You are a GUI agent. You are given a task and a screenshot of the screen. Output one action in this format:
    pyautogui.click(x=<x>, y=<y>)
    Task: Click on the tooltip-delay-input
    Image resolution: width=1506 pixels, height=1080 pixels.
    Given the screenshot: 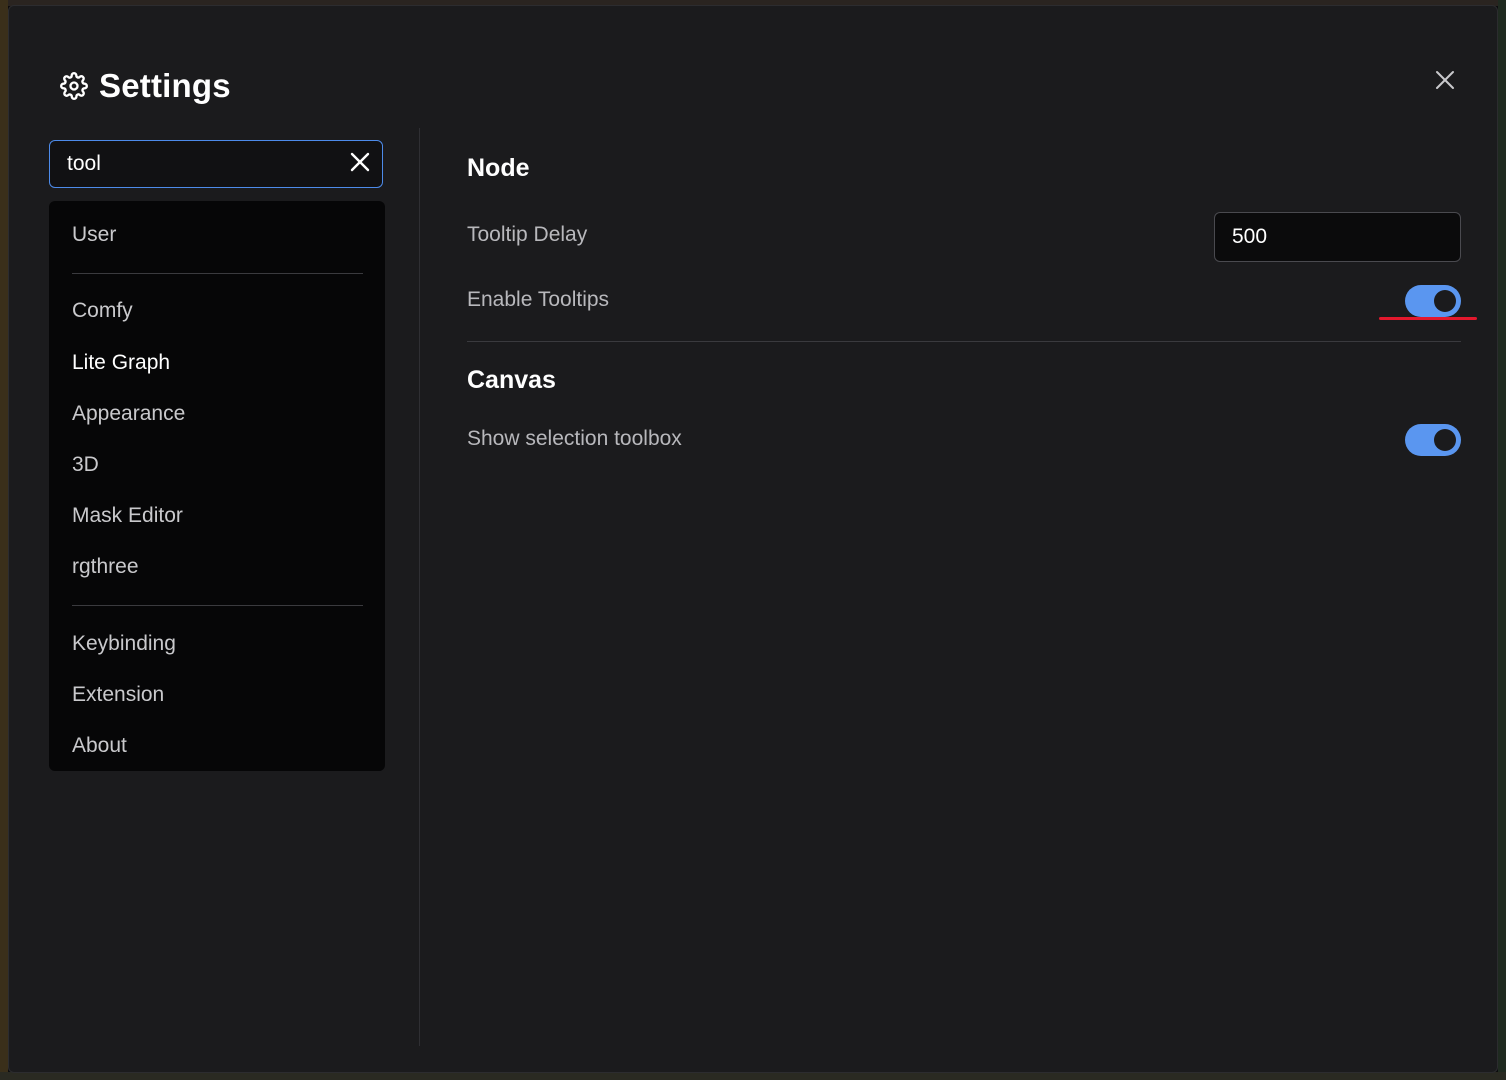 What is the action you would take?
    pyautogui.click(x=1337, y=237)
    